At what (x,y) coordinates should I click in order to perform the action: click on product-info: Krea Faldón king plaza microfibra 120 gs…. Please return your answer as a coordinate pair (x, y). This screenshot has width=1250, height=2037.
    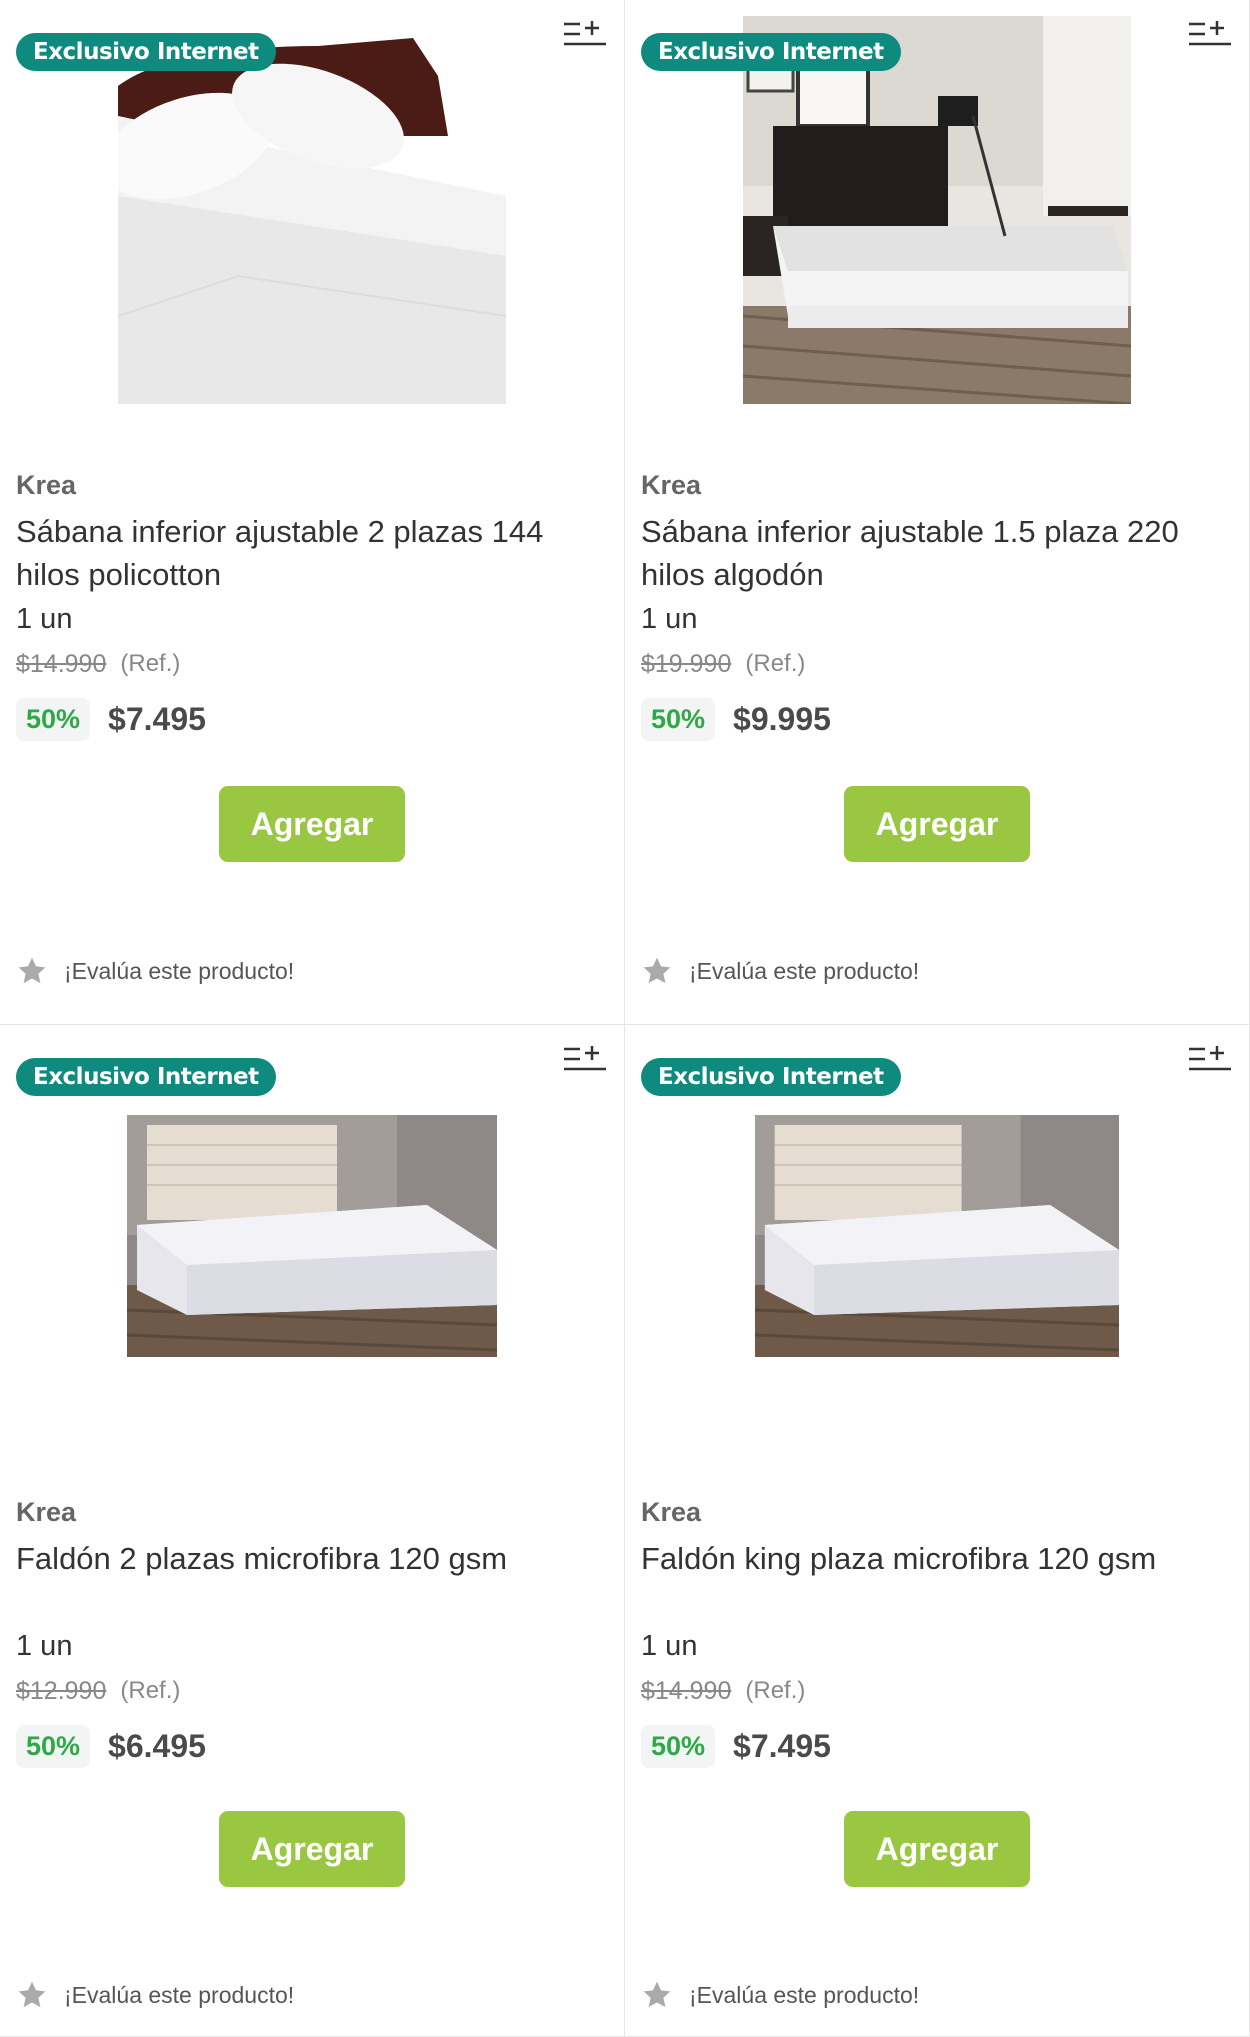
    Looking at the image, I should click on (935, 1634).